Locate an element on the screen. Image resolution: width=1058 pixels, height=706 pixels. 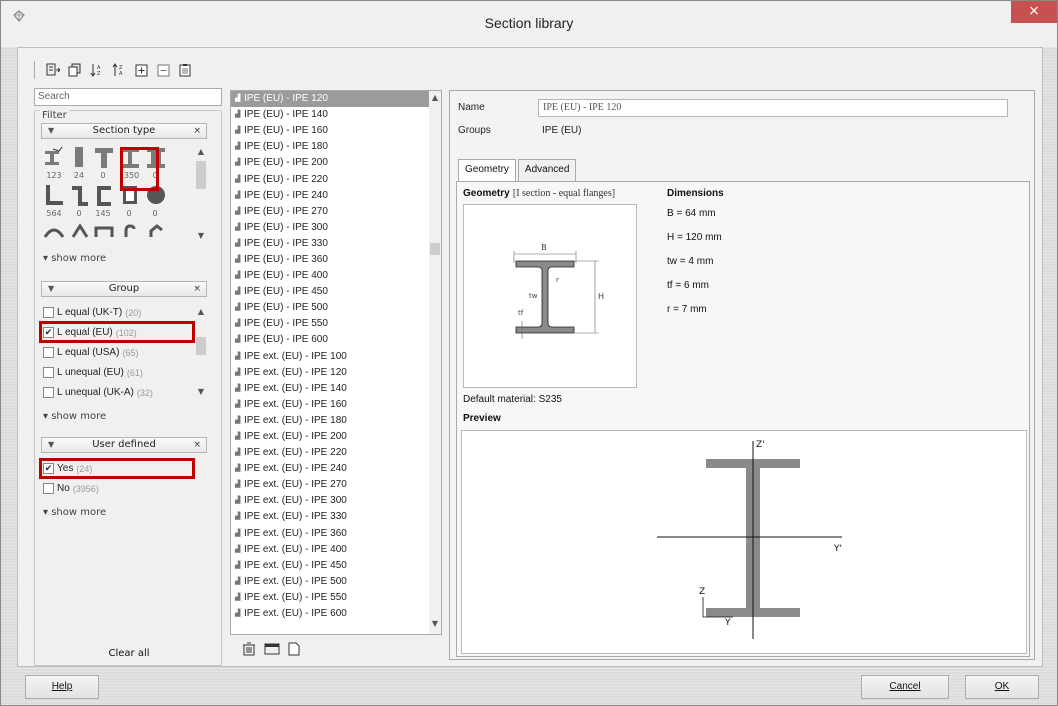
group-option: L equal (UK-T) (20) is located at coordinates (92, 312).